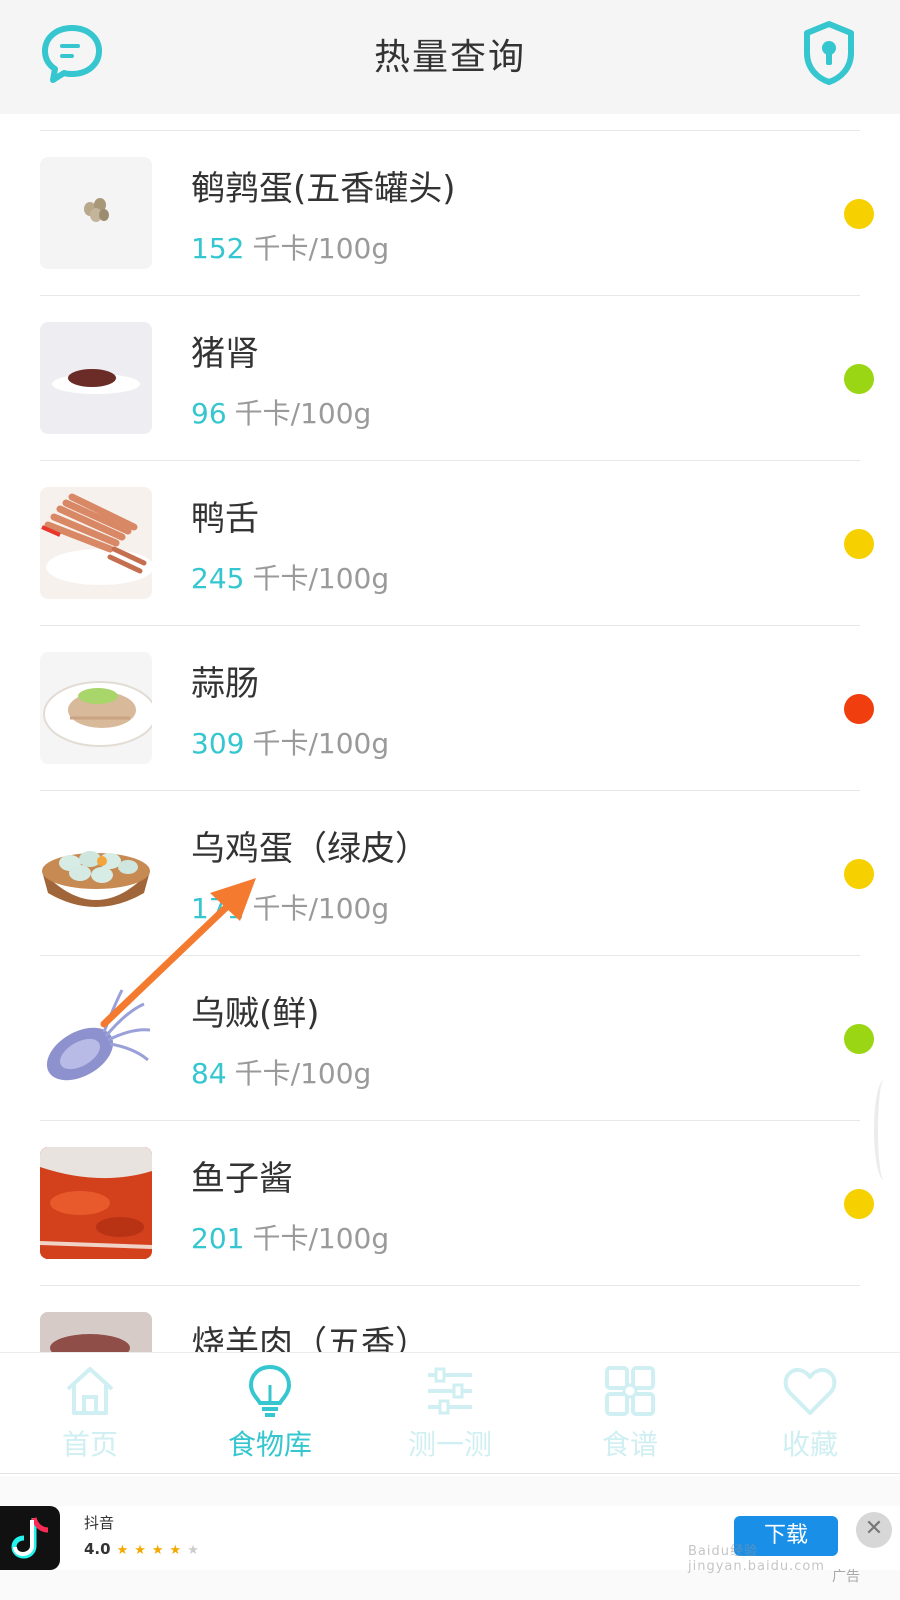 Image resolution: width=900 pixels, height=1600 pixels. I want to click on watermark: Baidu经验 jingyan.baidu.com, so click(756, 1559).